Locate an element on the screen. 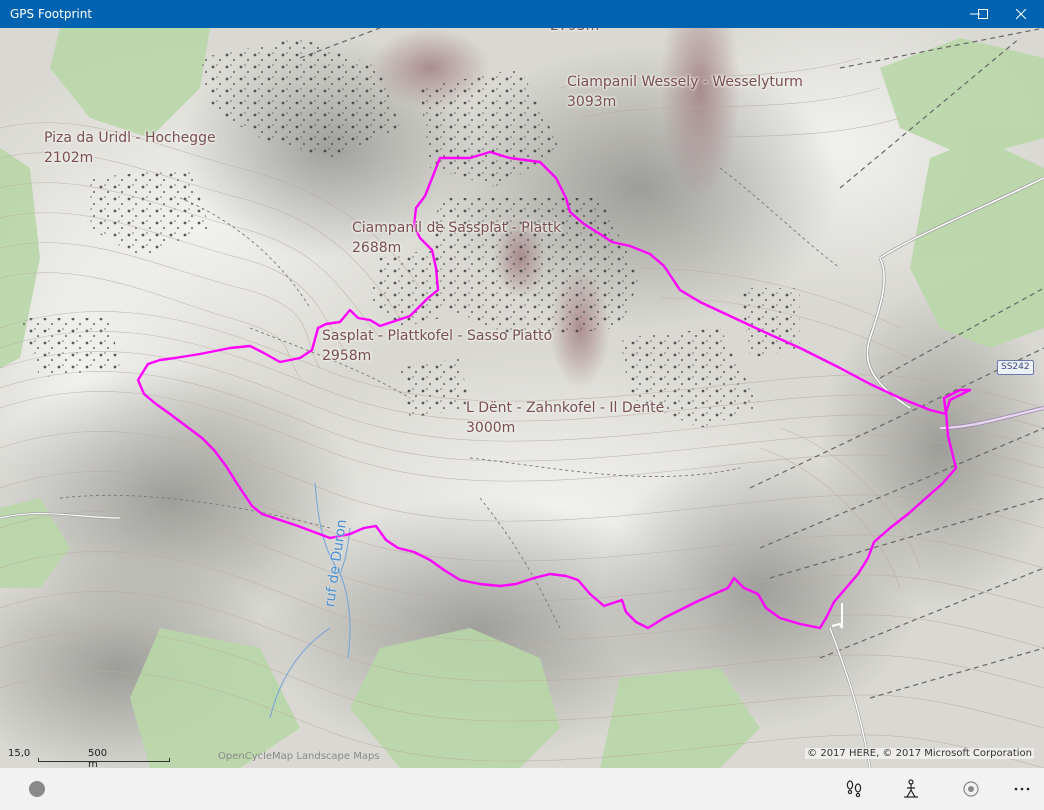 The image size is (1044, 810). map-label-elevation: 3000m is located at coordinates (491, 428).